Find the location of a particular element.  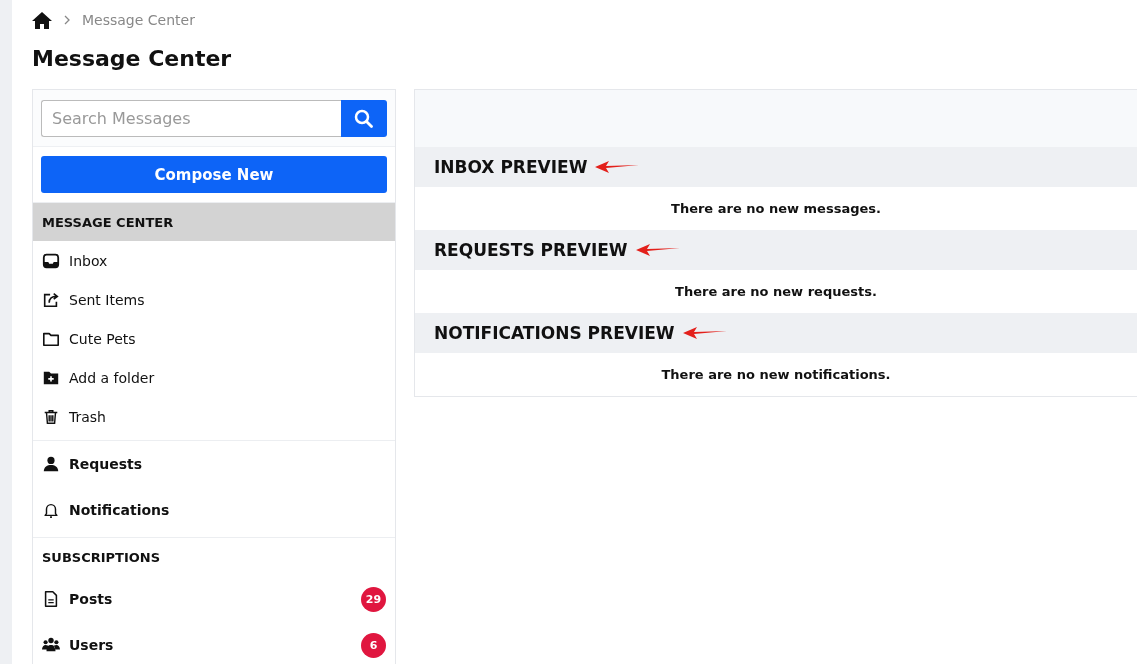

users-icon is located at coordinates (51, 645).